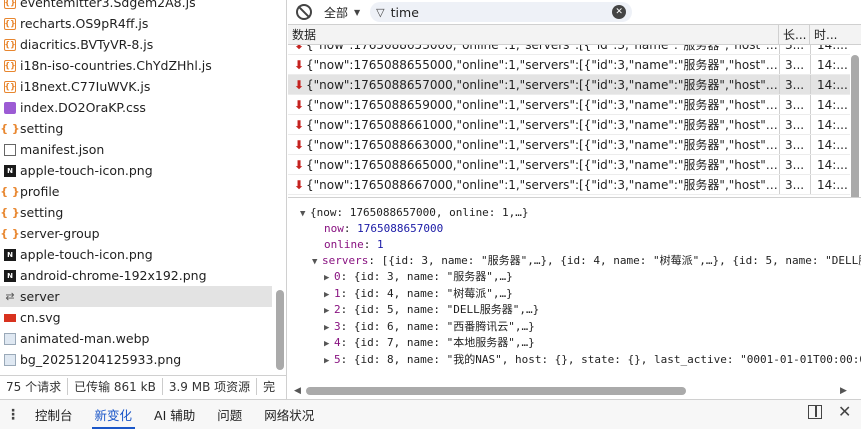  Describe the element at coordinates (533, 34) in the screenshot. I see `column-header-data: 数据` at that location.